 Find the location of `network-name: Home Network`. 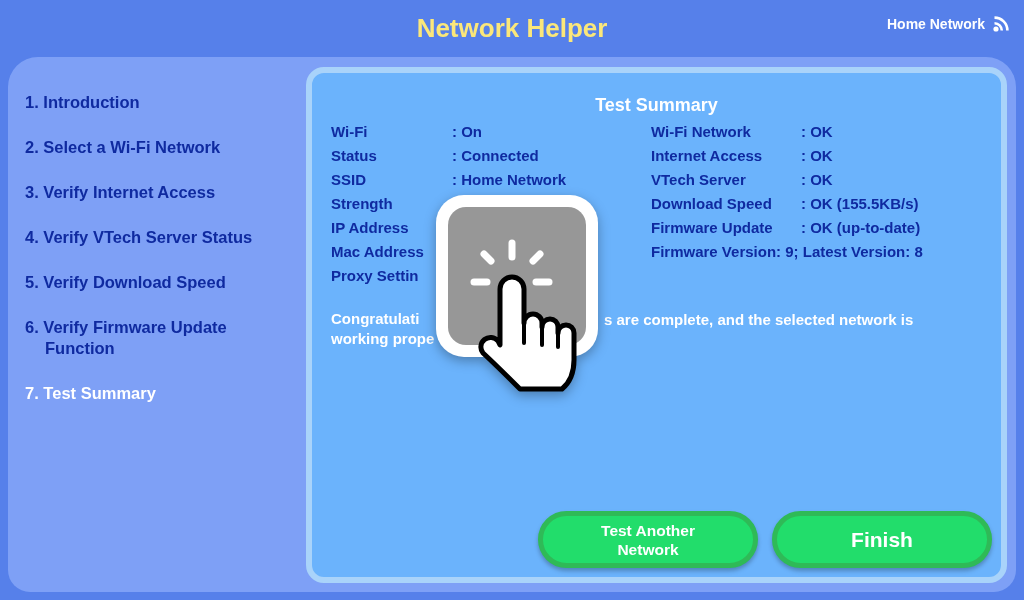

network-name: Home Network is located at coordinates (935, 23).